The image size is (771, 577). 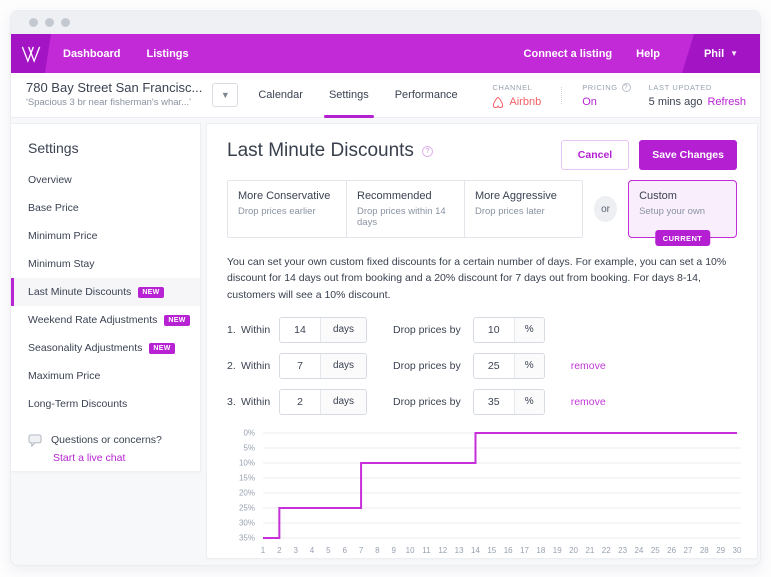 I want to click on svg-text: 23, so click(x=622, y=550).